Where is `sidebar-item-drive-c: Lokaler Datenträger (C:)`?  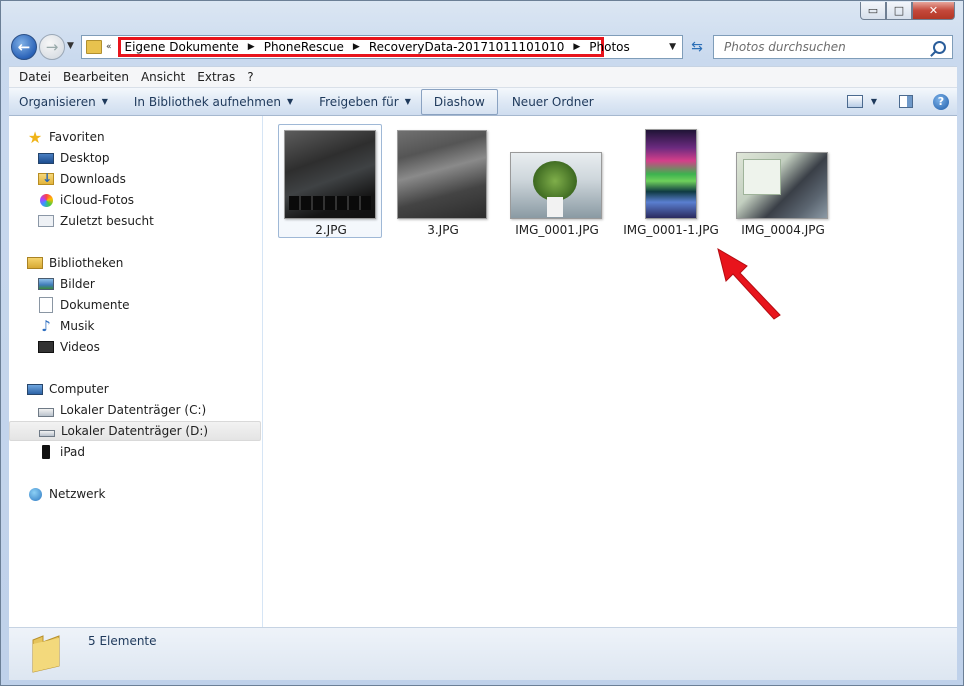
sidebar-item-drive-c: Lokaler Datenträger (C:) is located at coordinates (122, 410).